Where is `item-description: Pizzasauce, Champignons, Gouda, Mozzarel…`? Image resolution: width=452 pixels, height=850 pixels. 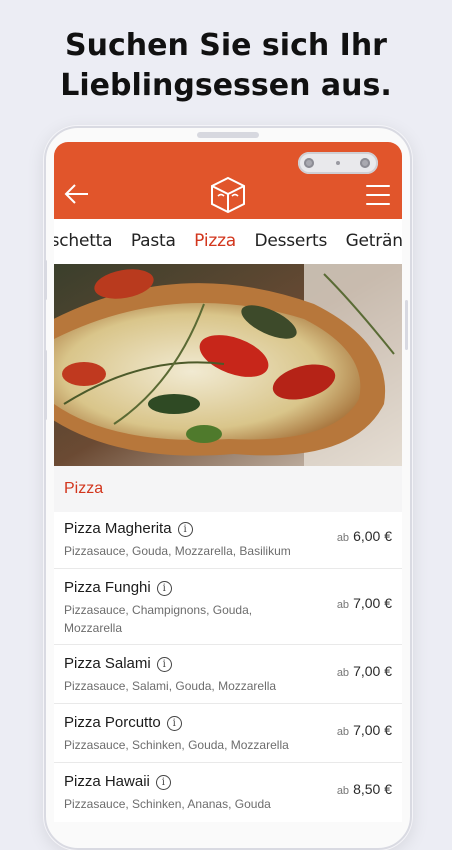
item-description: Pizzasauce, Champignons, Gouda, Mozzarel… is located at coordinates (158, 619).